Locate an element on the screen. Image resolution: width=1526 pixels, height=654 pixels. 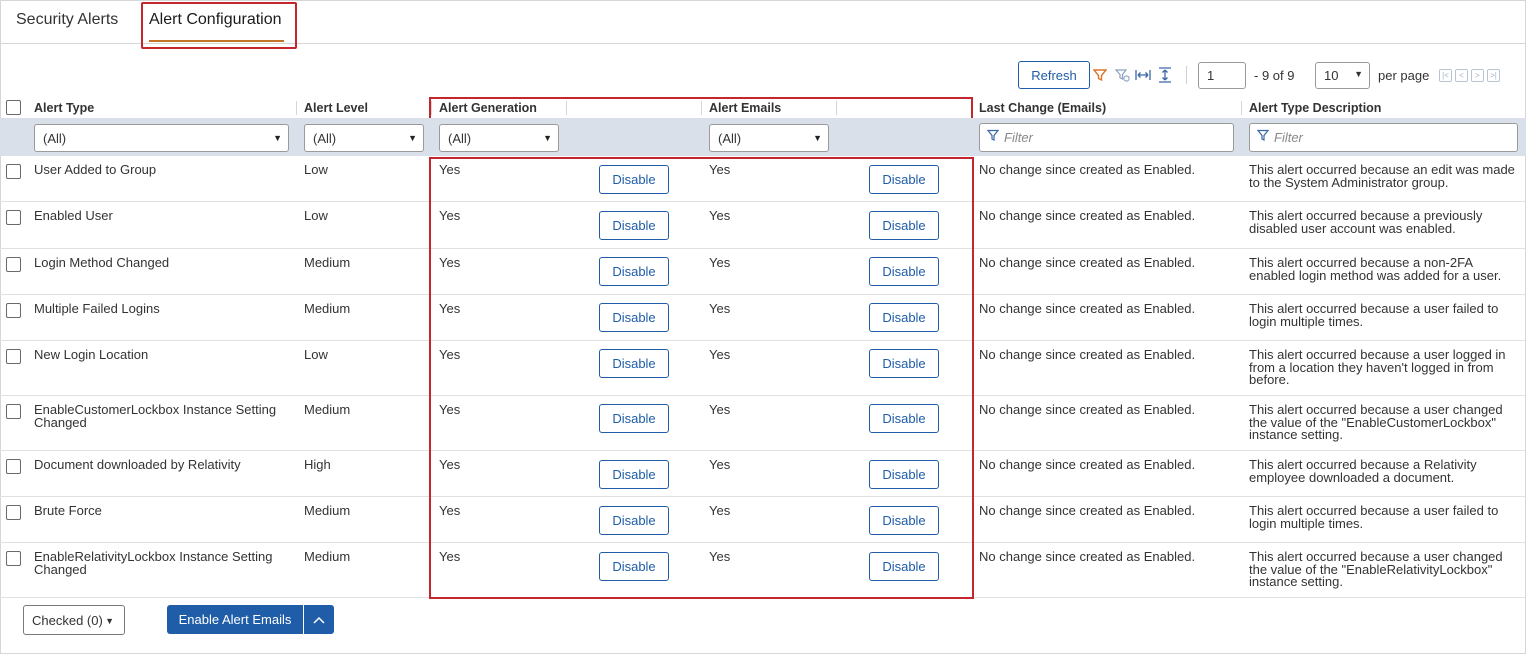
prev-page-icon: < is located at coordinates (1461, 75).